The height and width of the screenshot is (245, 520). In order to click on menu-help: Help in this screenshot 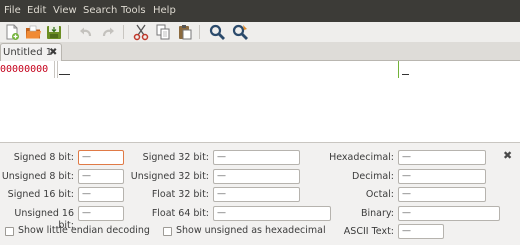, I will do `click(164, 11)`.